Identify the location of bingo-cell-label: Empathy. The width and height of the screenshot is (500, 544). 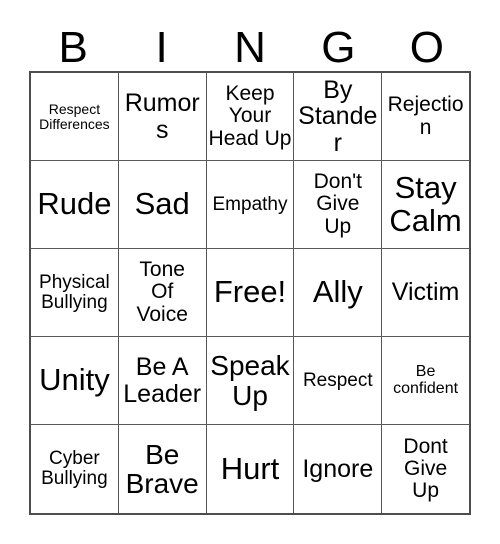
(250, 204).